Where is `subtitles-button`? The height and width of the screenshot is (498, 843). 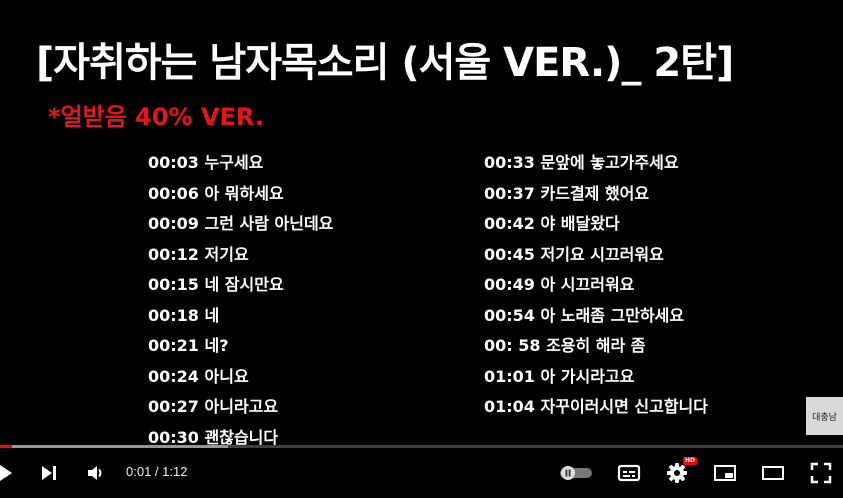 subtitles-button is located at coordinates (629, 473).